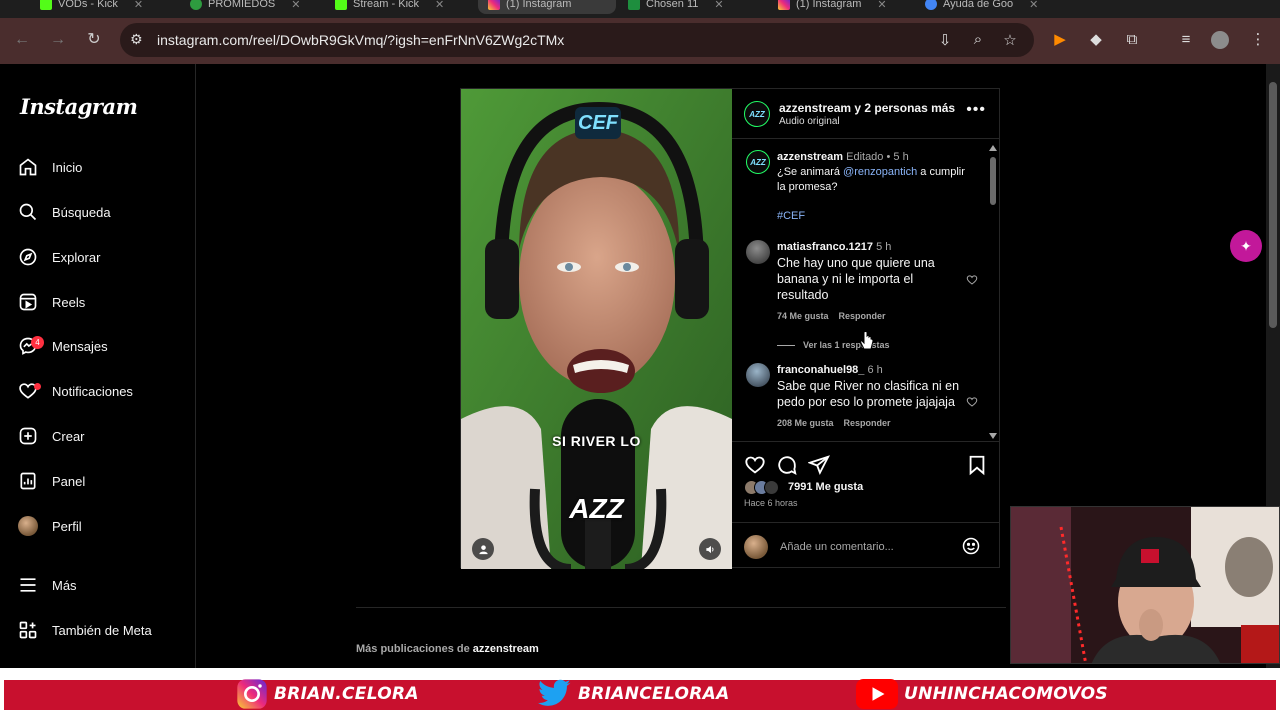 This screenshot has height=720, width=1280. I want to click on media-controls-icon: ≡, so click(1186, 40).